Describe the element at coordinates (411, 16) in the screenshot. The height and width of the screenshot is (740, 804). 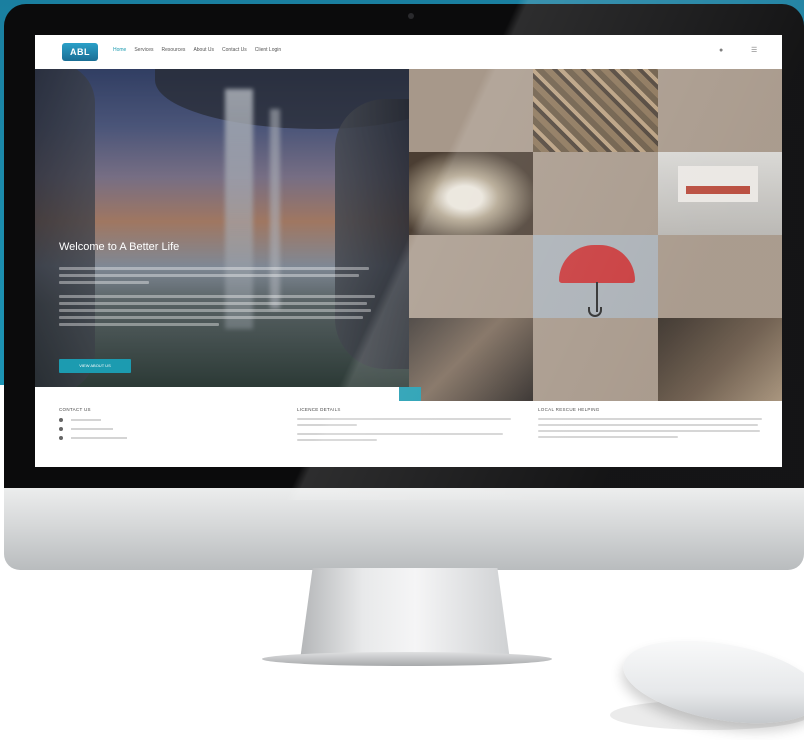
I see `camera-icon` at that location.